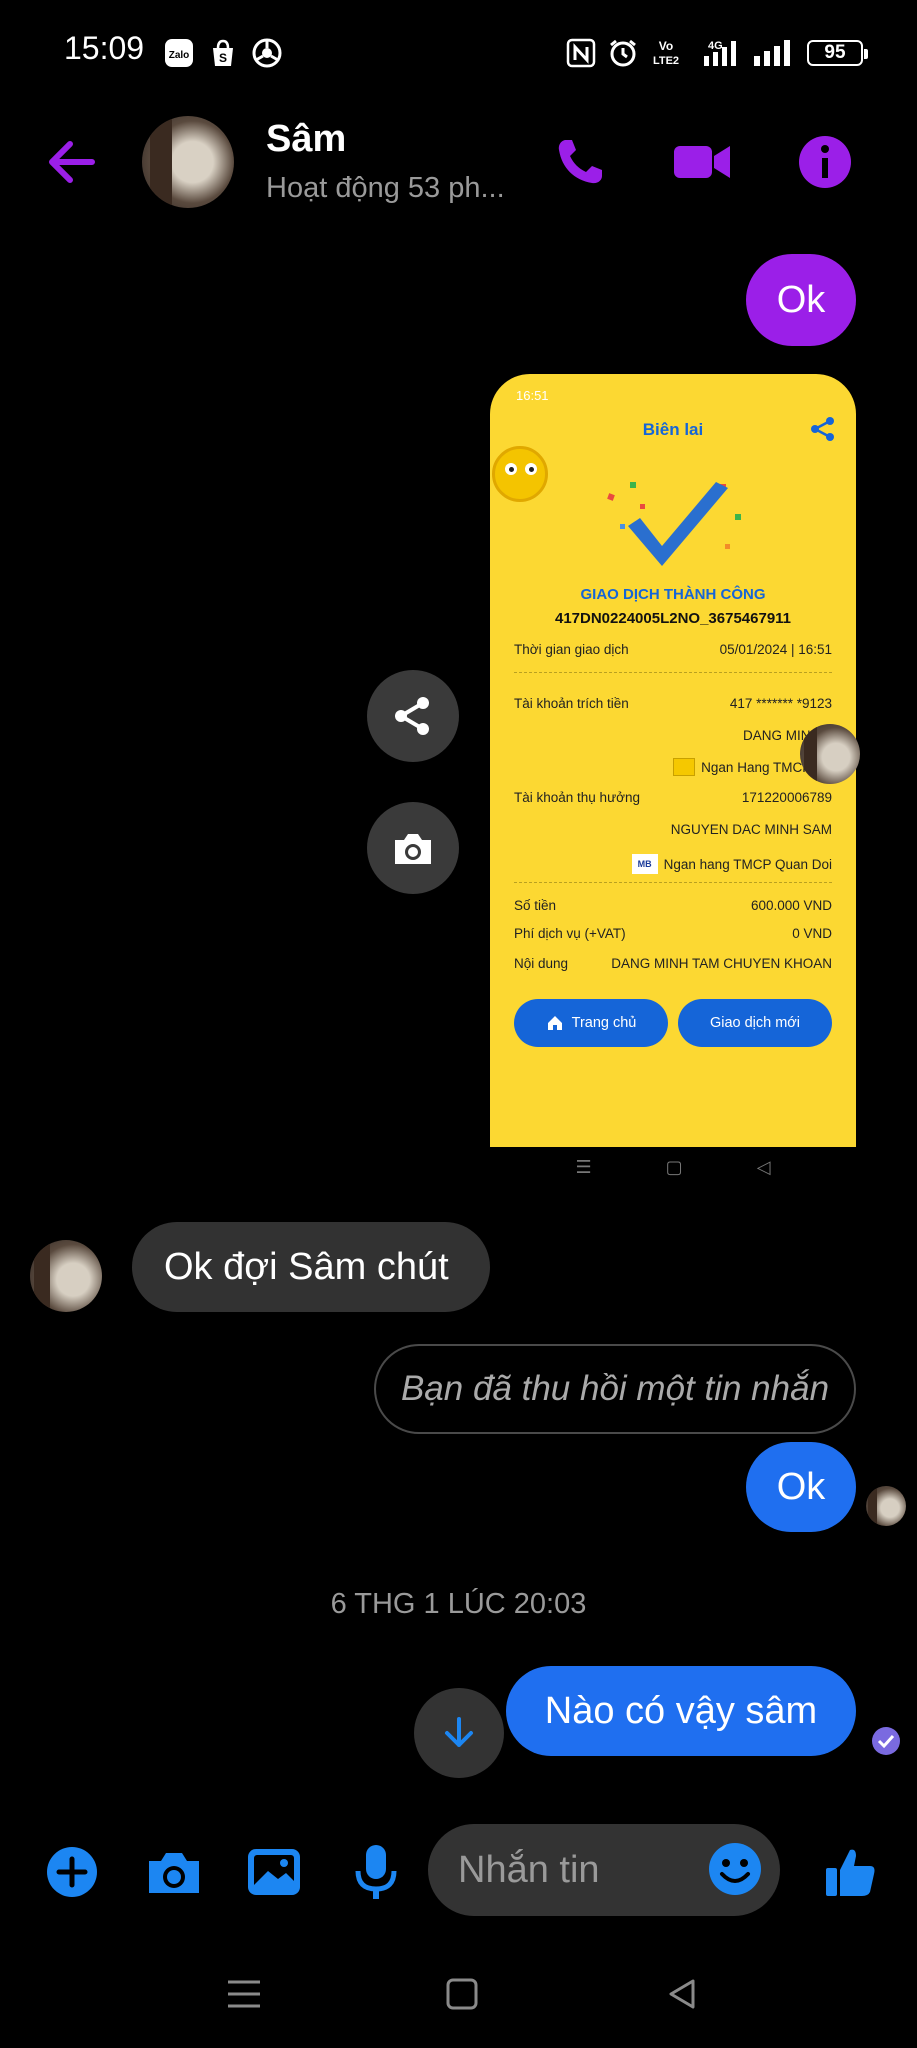  Describe the element at coordinates (615, 1389) in the screenshot. I see `recalled-message-bubble: Bạn đã thu hồi một tin nhắn` at that location.